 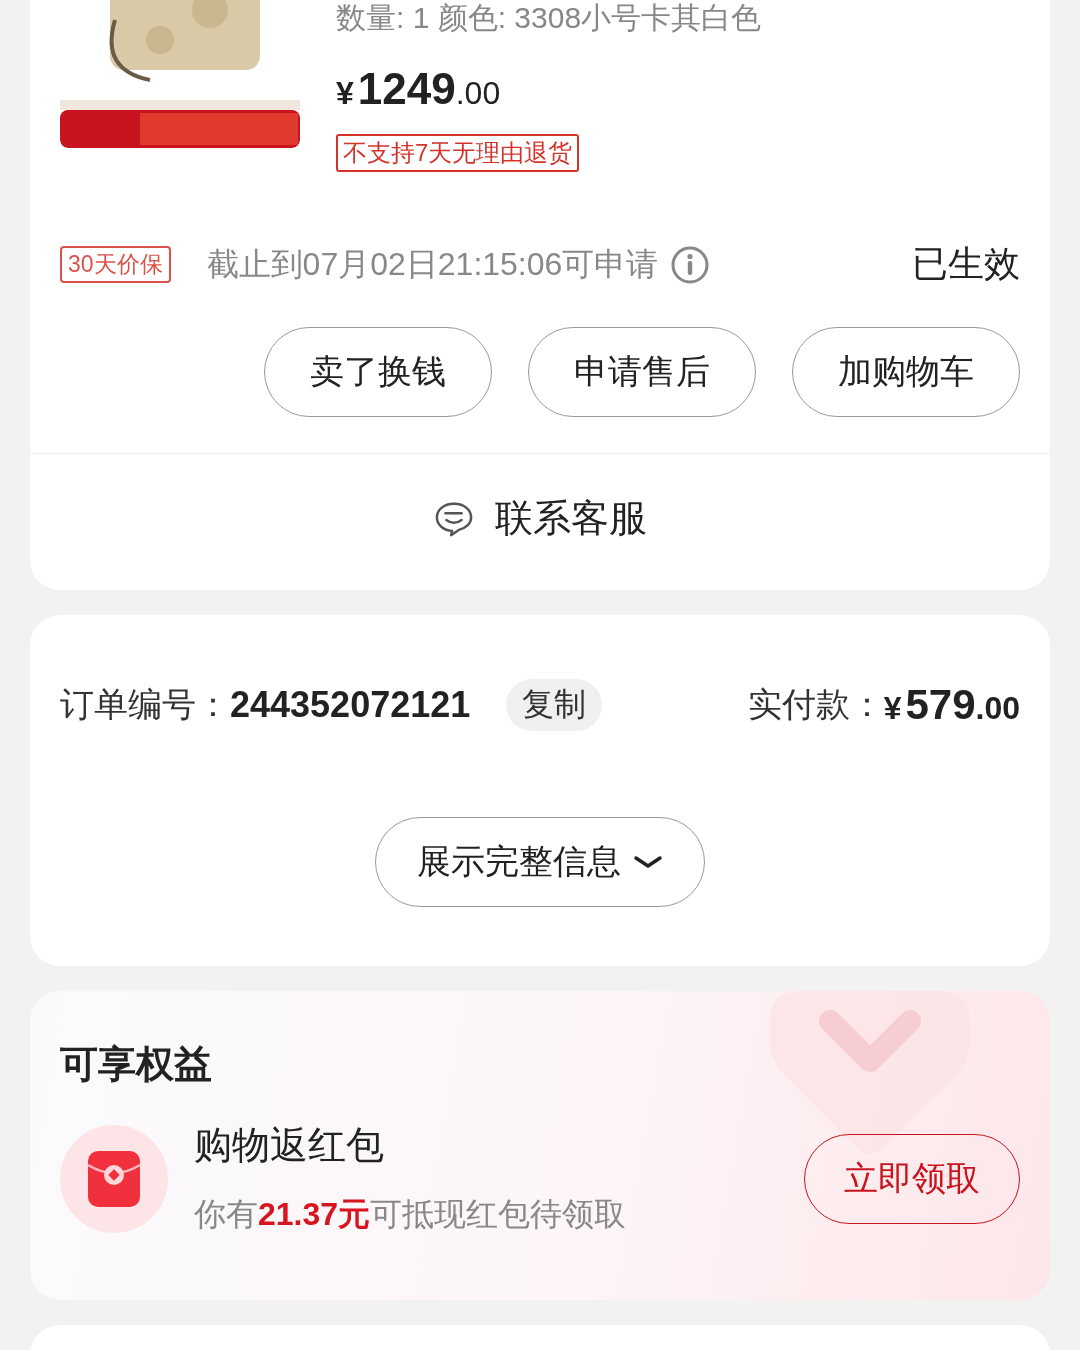 What do you see at coordinates (549, 18) in the screenshot?
I see `product-specs: 数量: 1 颜色: 3308小号卡其白色` at bounding box center [549, 18].